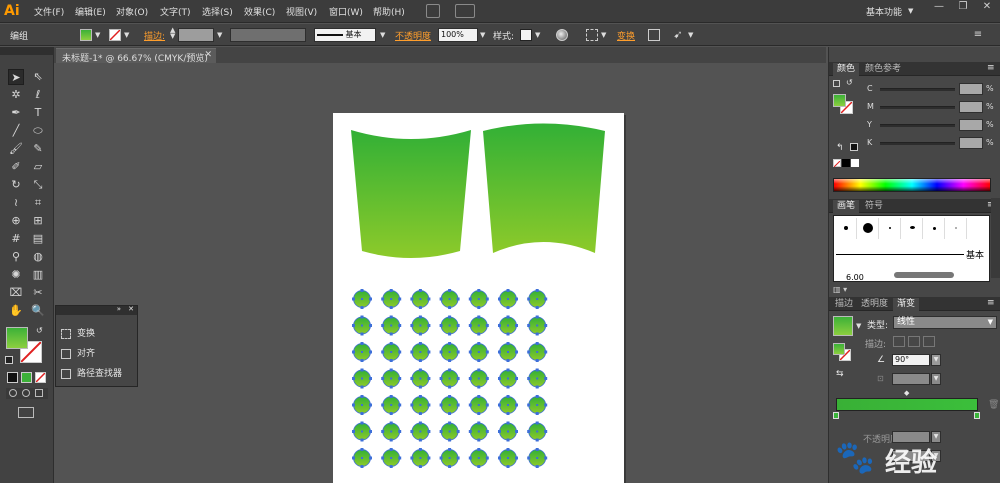  Describe the element at coordinates (96, 310) in the screenshot. I see `floating-panel-header: » ✕` at that location.